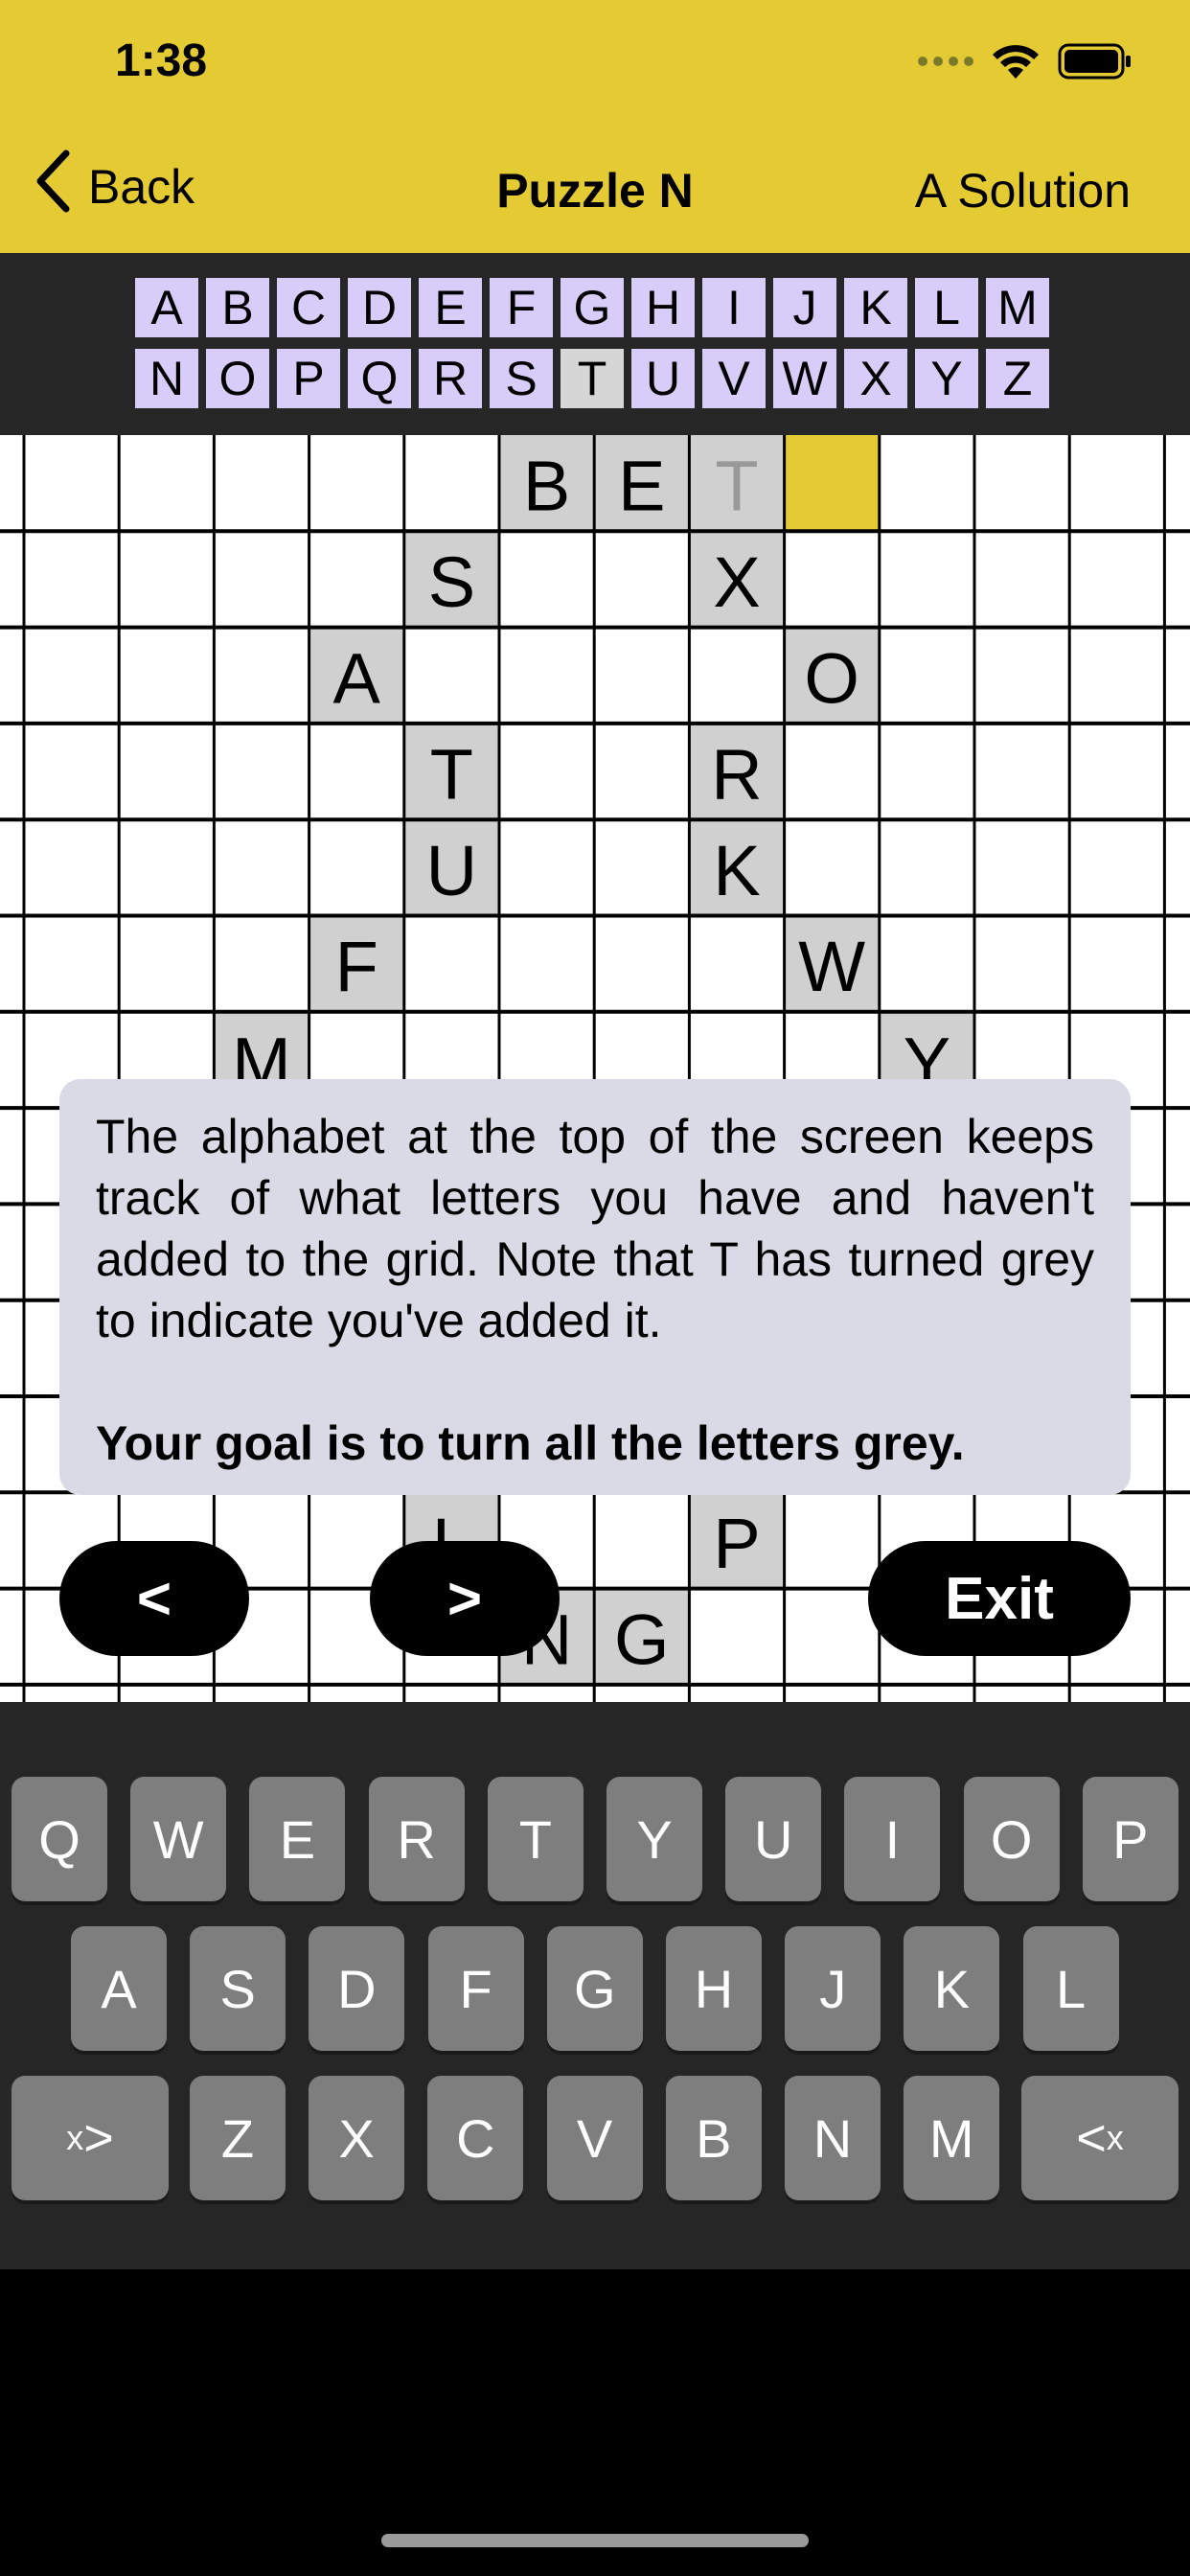 The image size is (1190, 2576). I want to click on battery-icon, so click(1096, 62).